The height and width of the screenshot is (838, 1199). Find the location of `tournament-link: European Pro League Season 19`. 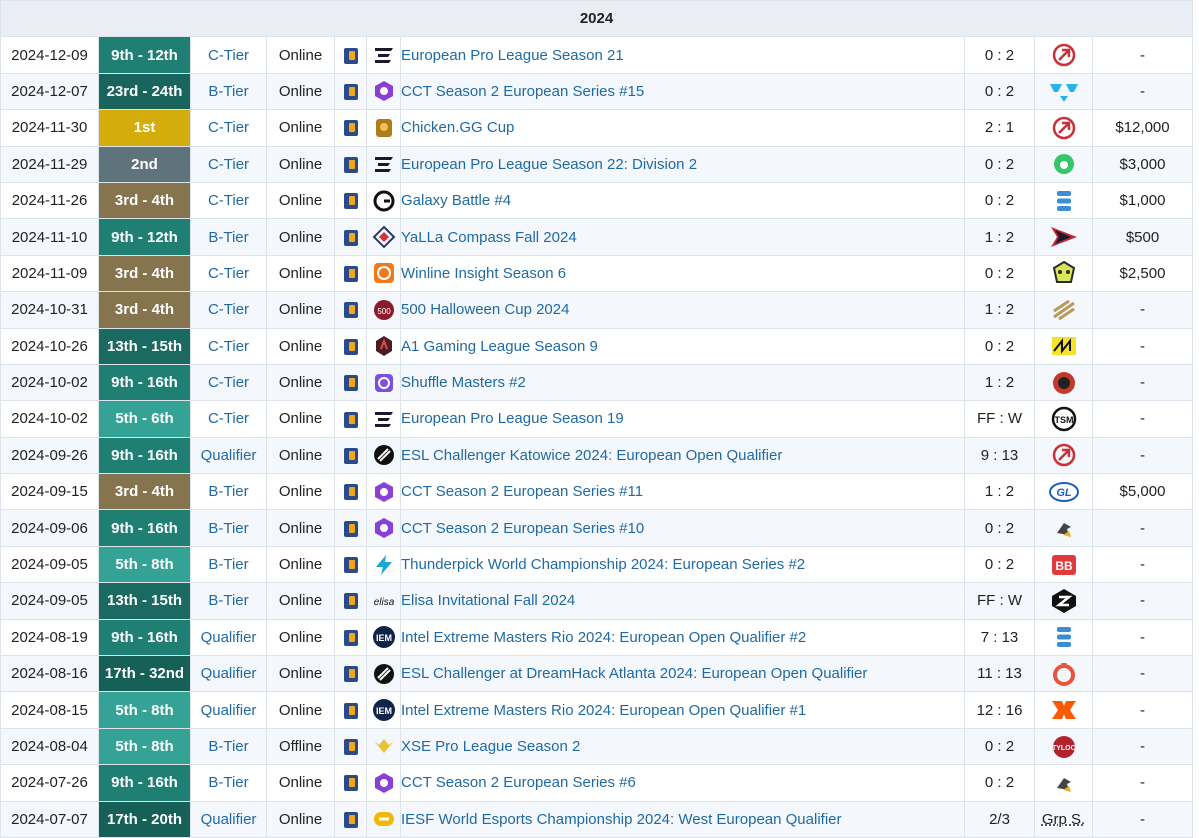

tournament-link: European Pro League Season 19 is located at coordinates (513, 418).